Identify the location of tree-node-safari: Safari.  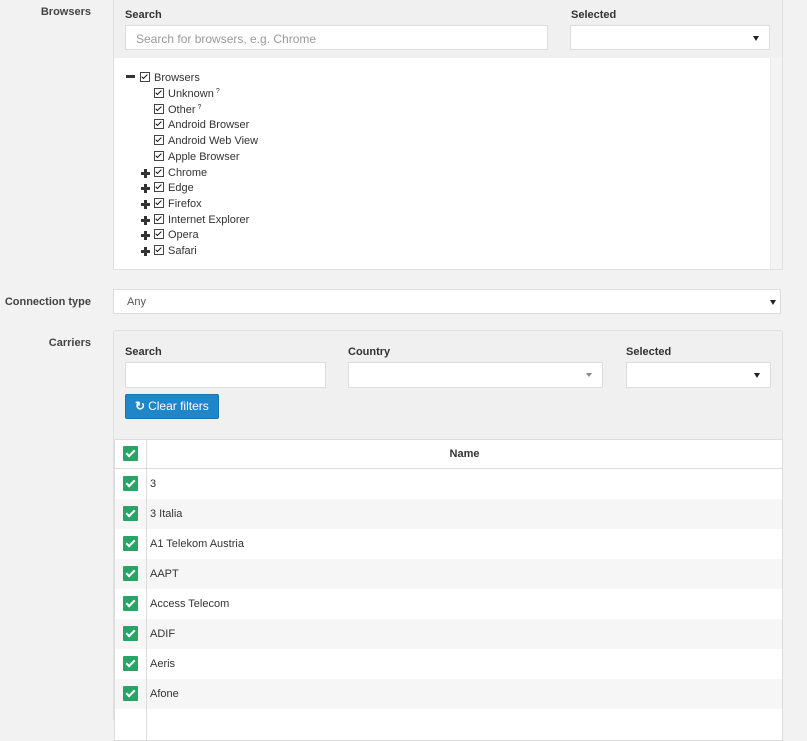
(175, 251).